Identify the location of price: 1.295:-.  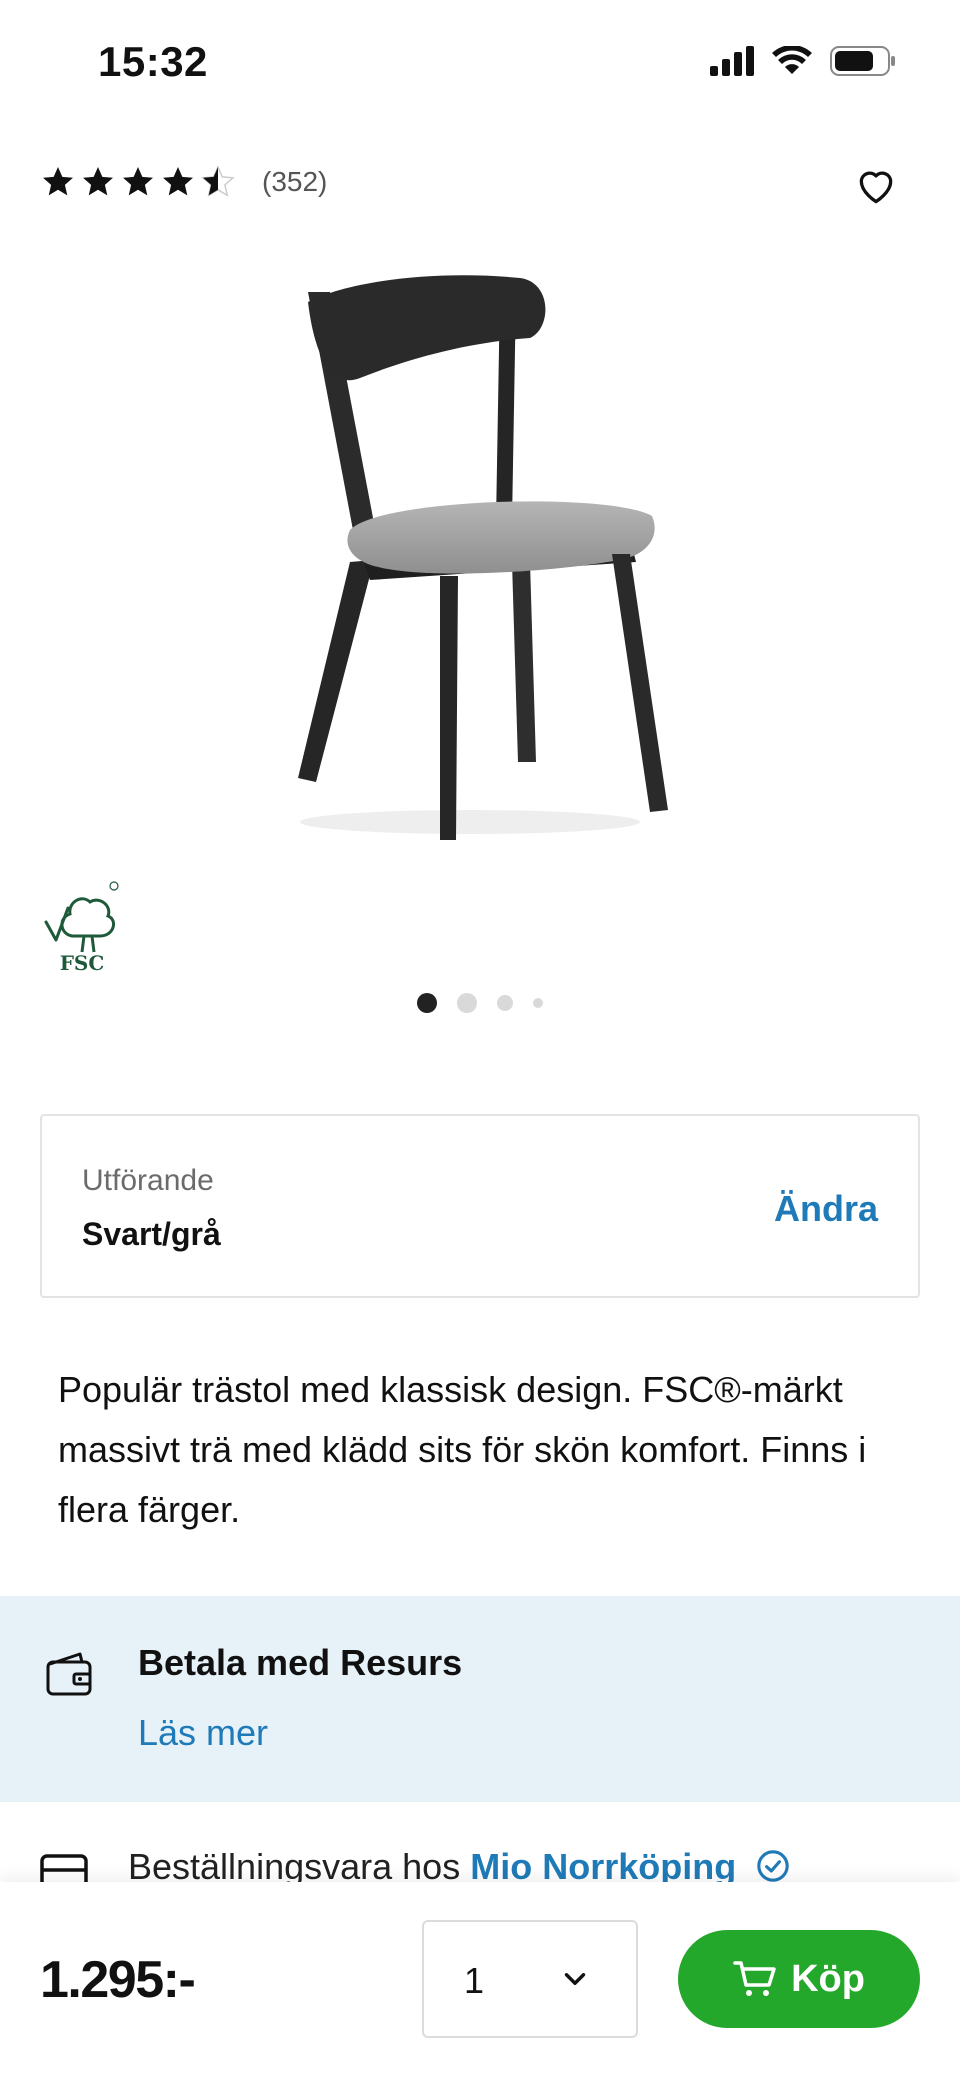
(118, 1980).